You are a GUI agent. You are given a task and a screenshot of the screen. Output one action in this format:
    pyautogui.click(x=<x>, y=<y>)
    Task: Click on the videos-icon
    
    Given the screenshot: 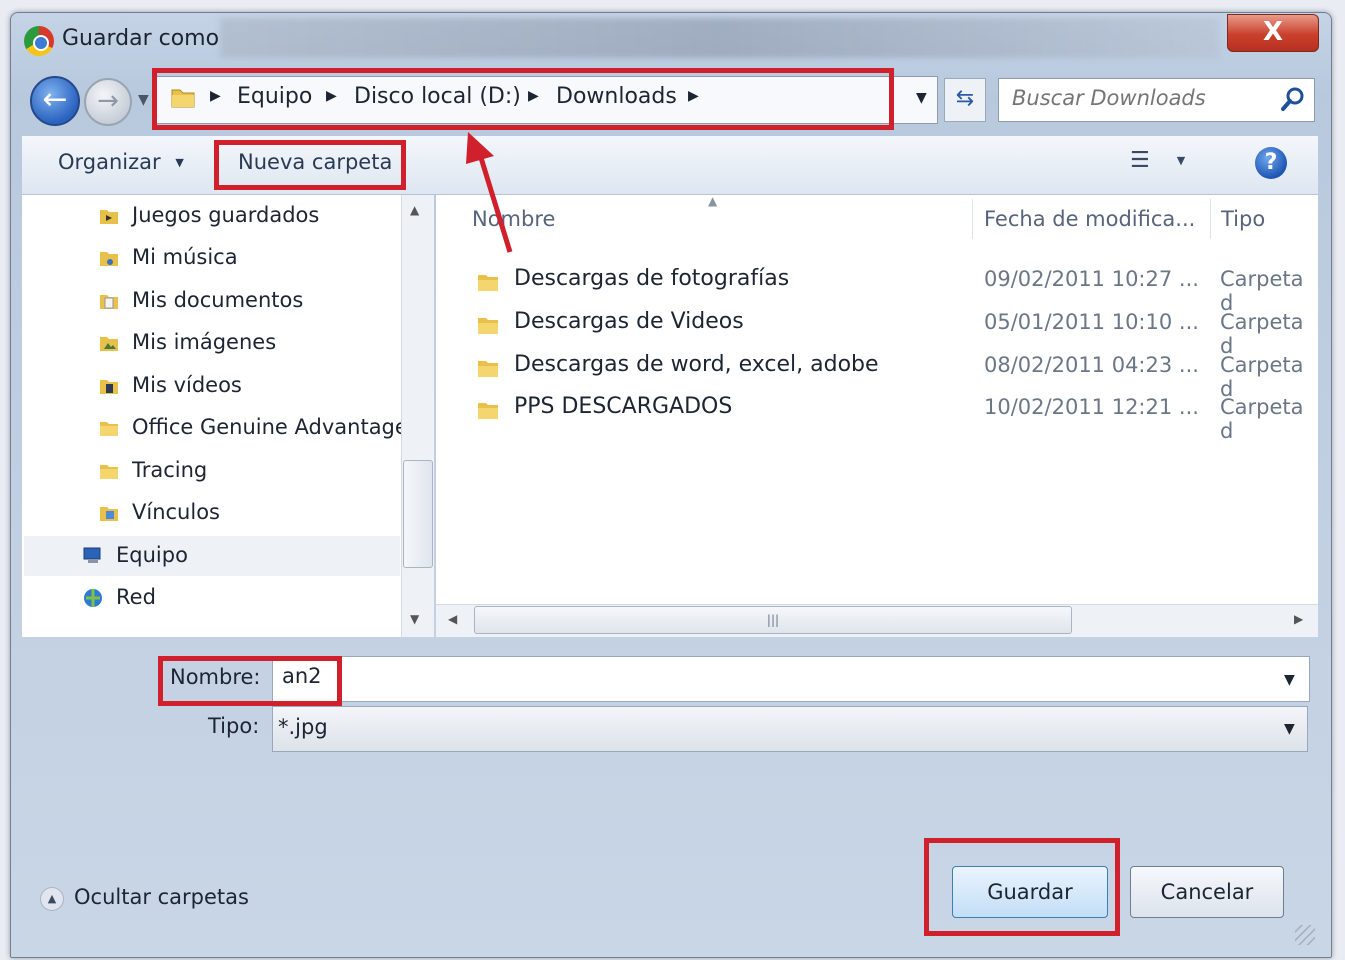 What is the action you would take?
    pyautogui.click(x=109, y=387)
    